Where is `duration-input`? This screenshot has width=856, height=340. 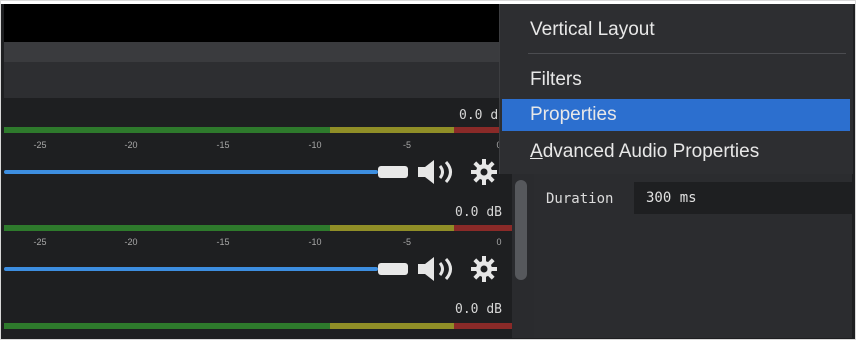 duration-input is located at coordinates (743, 198).